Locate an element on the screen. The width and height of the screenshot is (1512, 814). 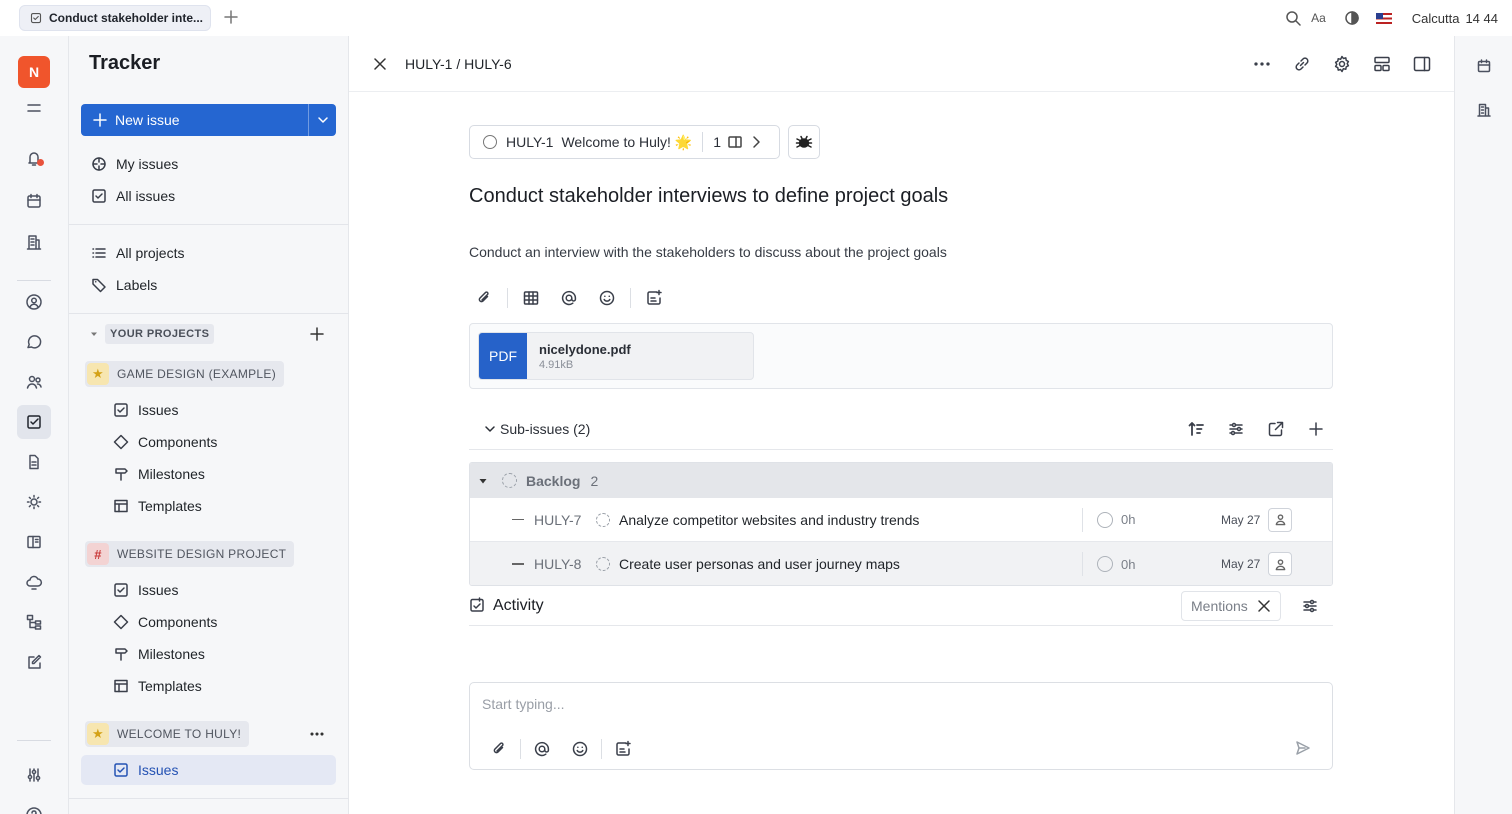
table-icon is located at coordinates (531, 298).